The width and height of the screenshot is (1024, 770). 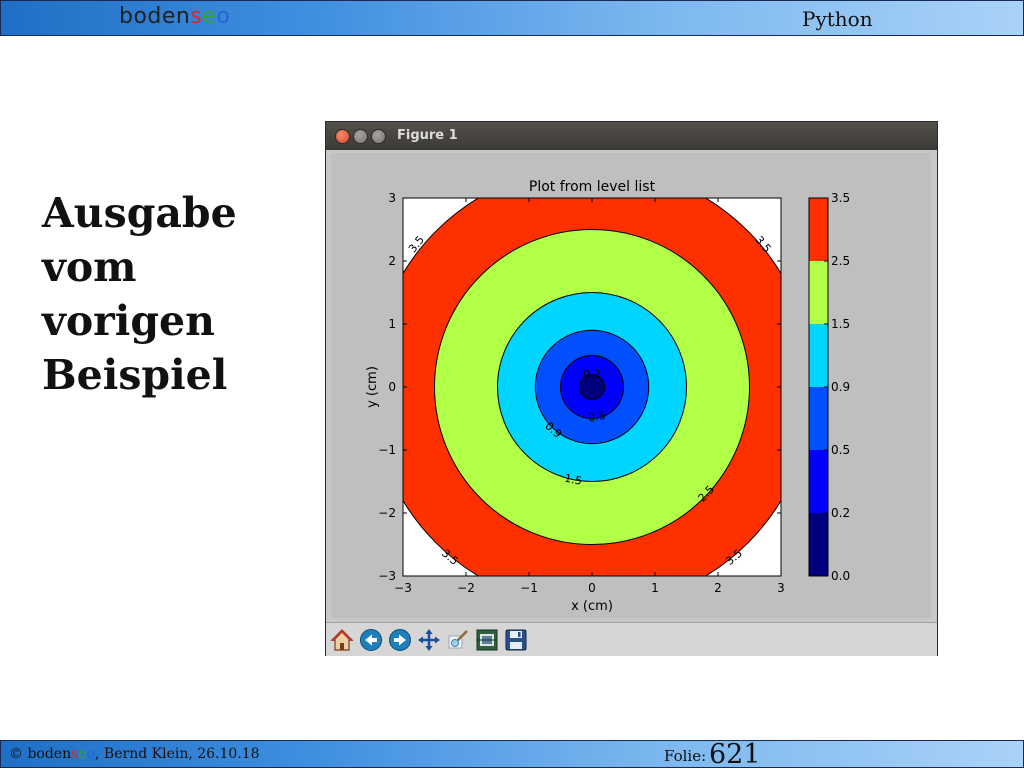 I want to click on chart-title: Plot from level list, so click(x=592, y=187).